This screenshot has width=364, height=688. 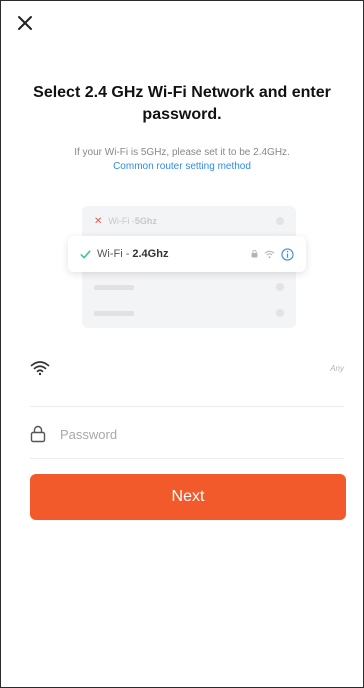 I want to click on row-5g-indicator, so click(x=280, y=221).